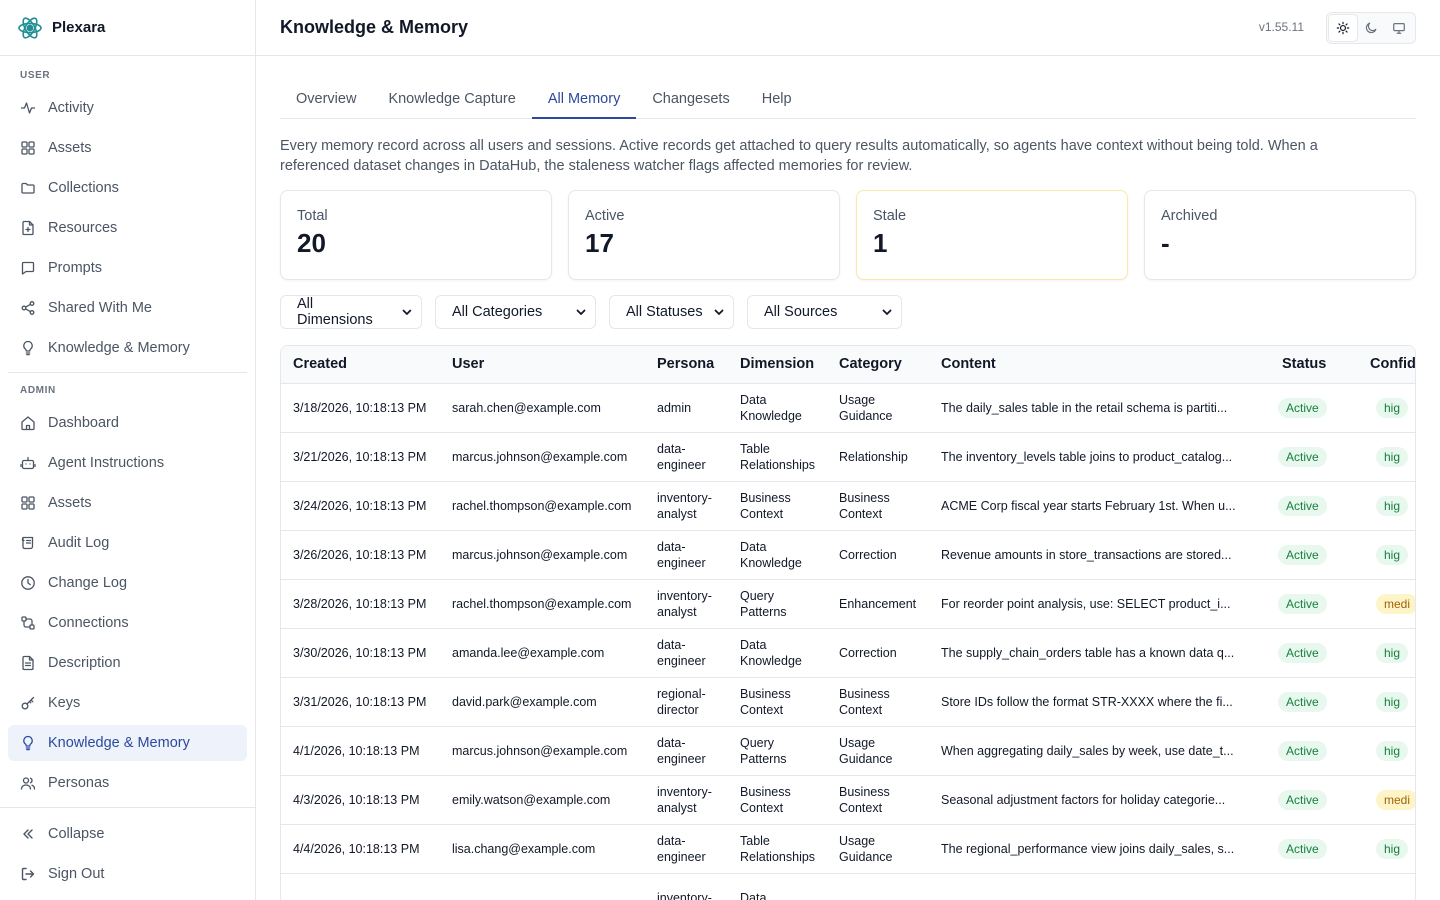  I want to click on sidebar-item-admin-keys: Keys, so click(127, 703).